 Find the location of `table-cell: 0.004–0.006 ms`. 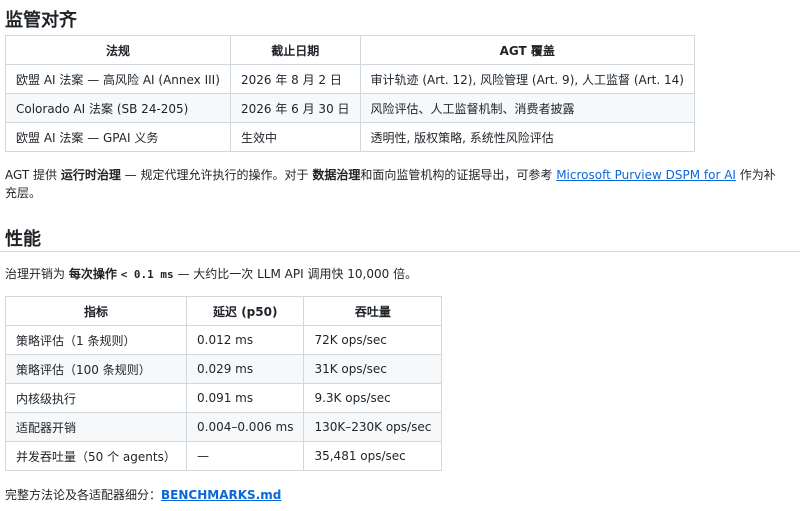

table-cell: 0.004–0.006 ms is located at coordinates (245, 427).